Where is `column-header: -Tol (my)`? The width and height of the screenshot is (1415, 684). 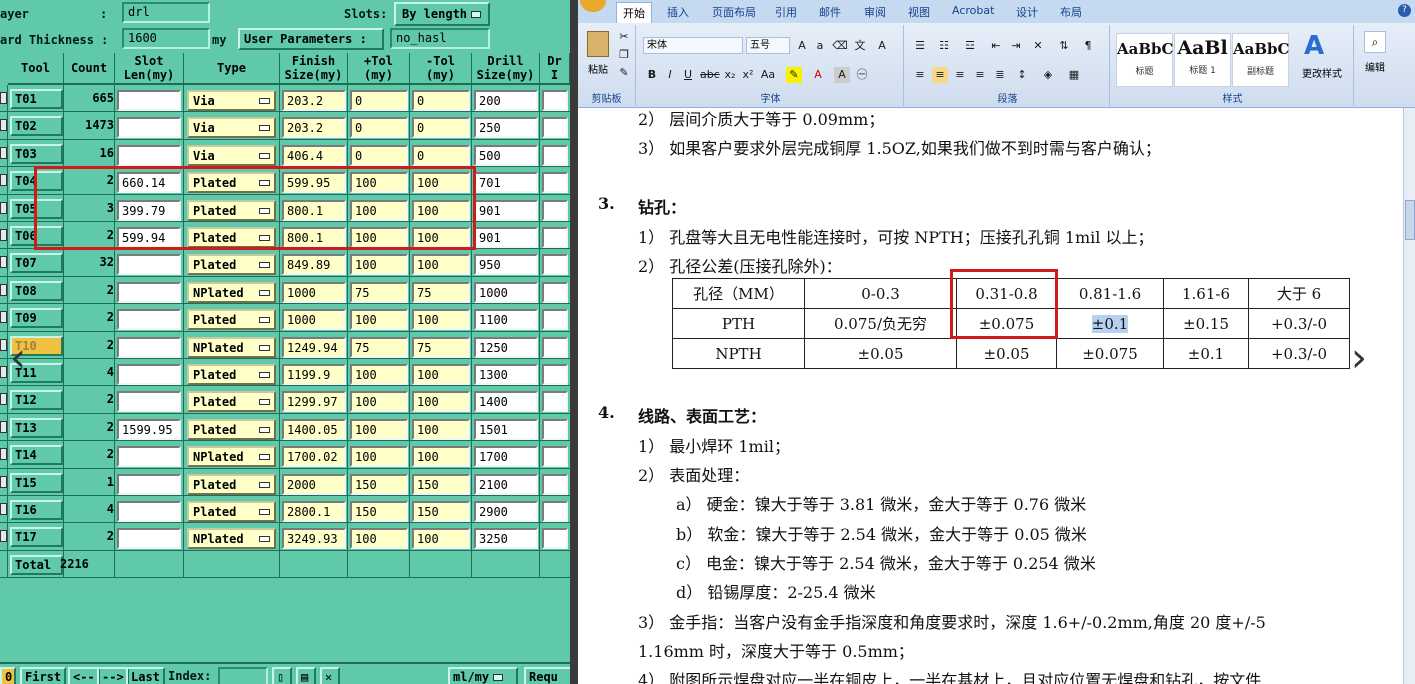 column-header: -Tol (my) is located at coordinates (441, 69).